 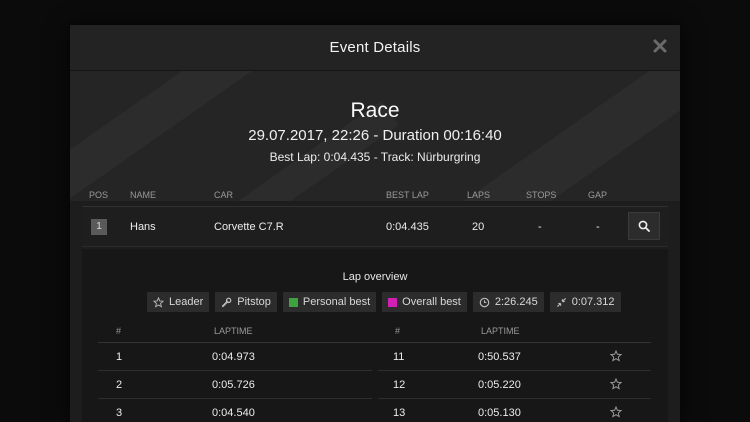 I want to click on legend-overall-best-label: Overall best, so click(x=431, y=302).